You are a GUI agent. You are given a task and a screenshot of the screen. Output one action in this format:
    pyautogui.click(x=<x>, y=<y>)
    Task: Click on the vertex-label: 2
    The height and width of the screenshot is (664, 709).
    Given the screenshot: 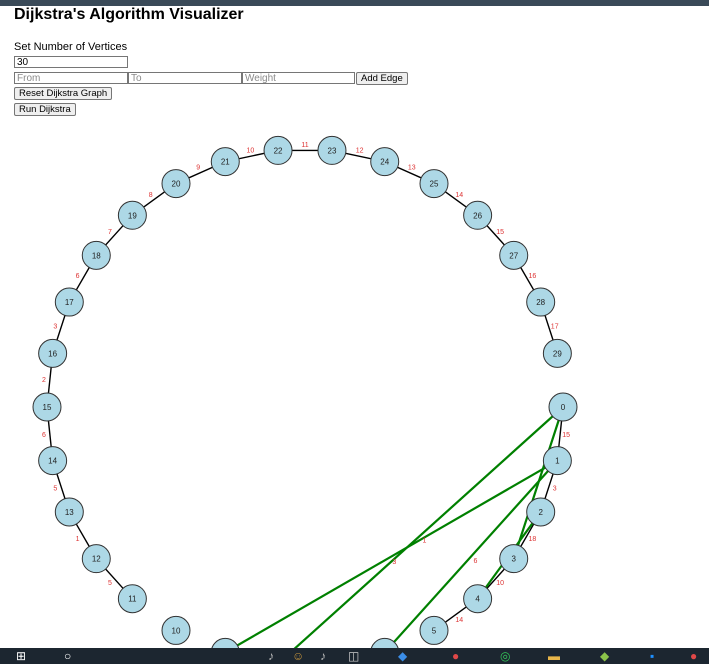 What is the action you would take?
    pyautogui.click(x=540, y=512)
    